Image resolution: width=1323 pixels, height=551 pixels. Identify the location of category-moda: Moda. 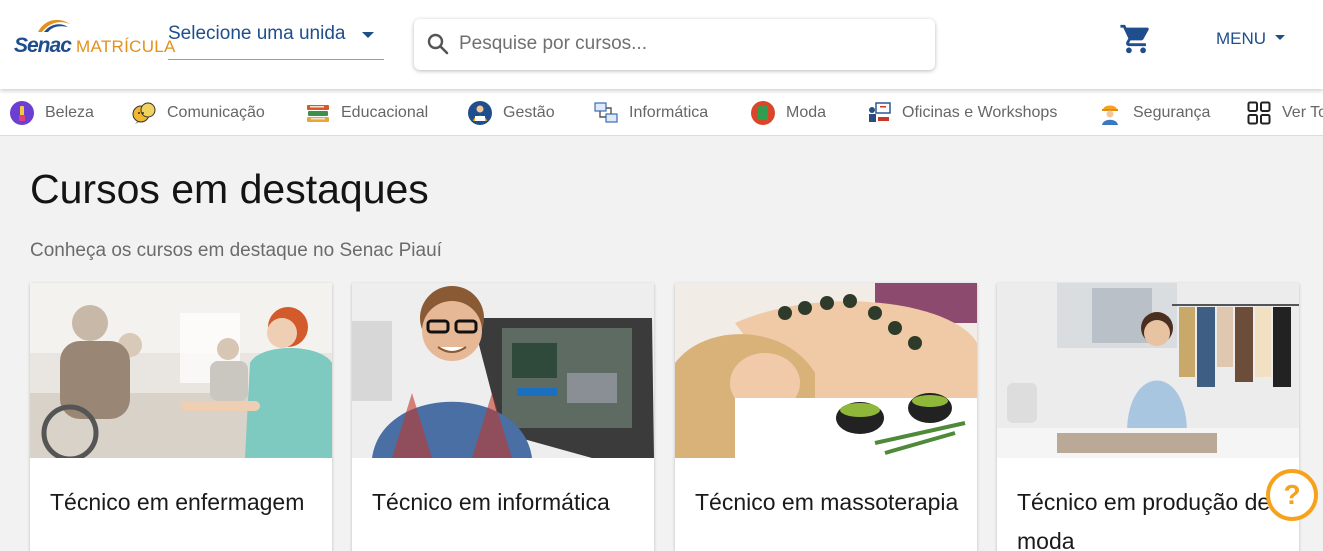
(788, 113).